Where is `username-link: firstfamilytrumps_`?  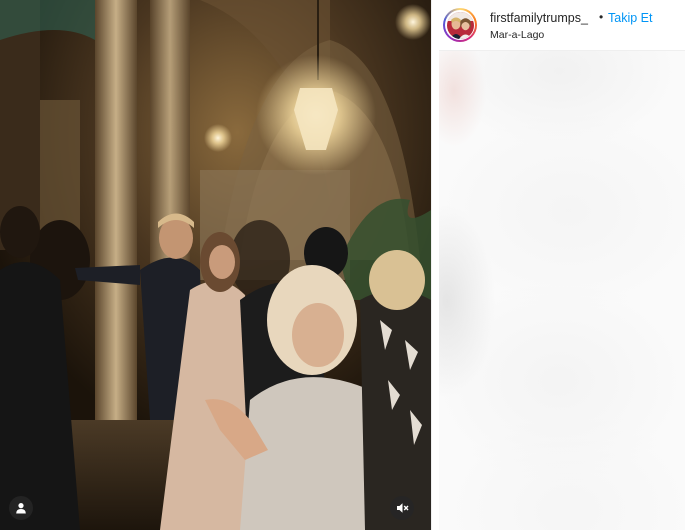
username-link: firstfamilytrumps_ is located at coordinates (539, 18).